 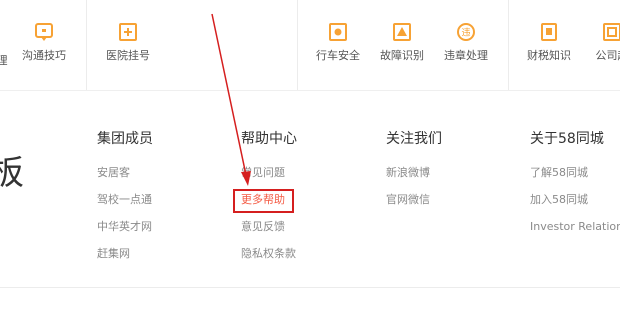 I want to click on annotation-arrow, so click(x=231, y=99).